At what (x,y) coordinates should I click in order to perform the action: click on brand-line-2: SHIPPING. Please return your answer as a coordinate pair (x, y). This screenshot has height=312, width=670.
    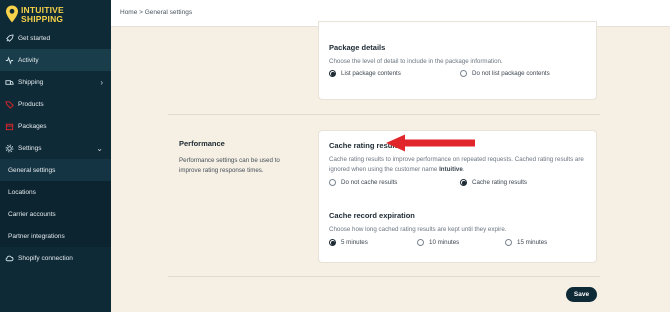
    Looking at the image, I should click on (42, 19).